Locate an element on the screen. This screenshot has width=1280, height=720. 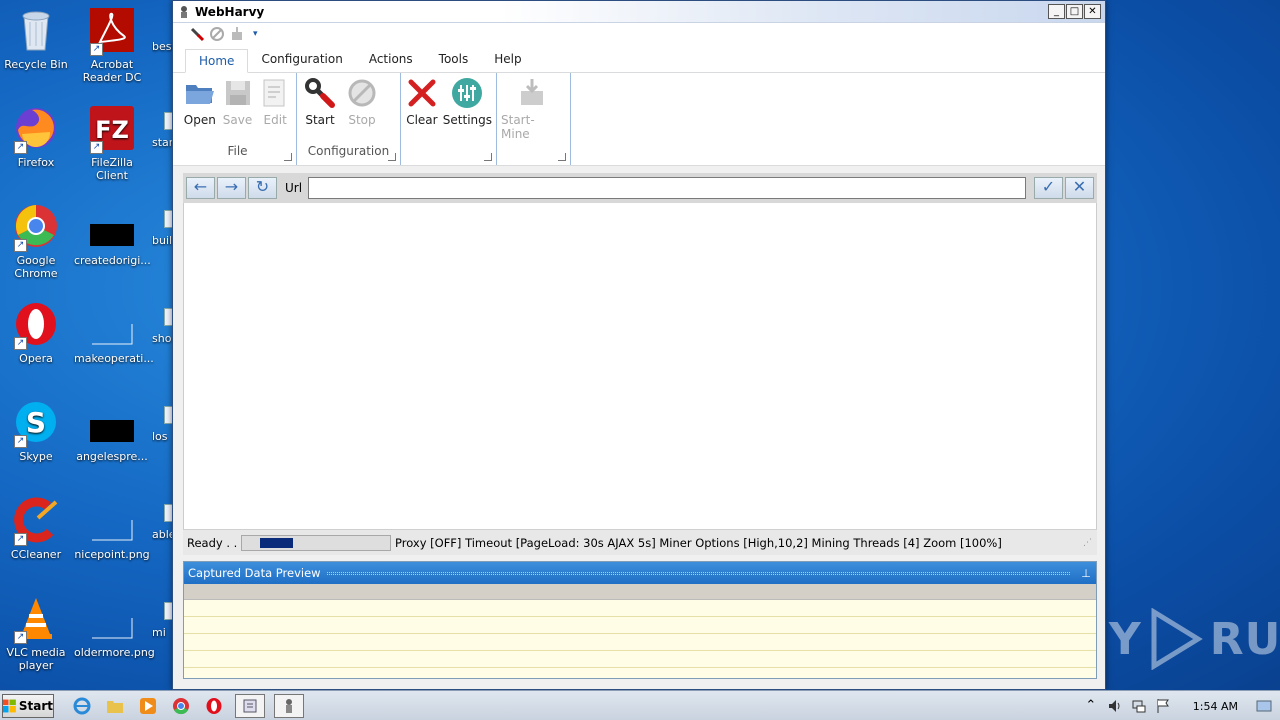
desktop-icon-nicepoint: nicepoint.png is located at coordinates (112, 528).